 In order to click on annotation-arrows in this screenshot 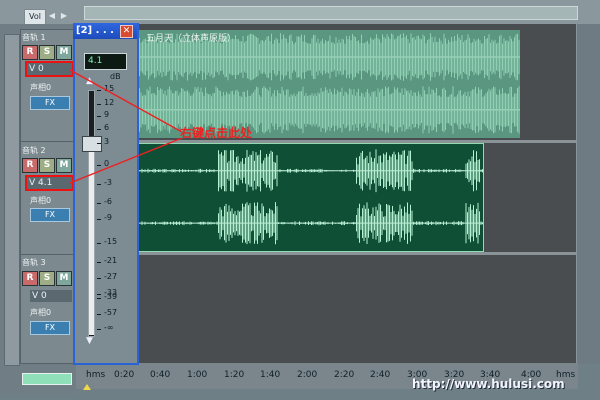, I will do `click(126, 126)`.